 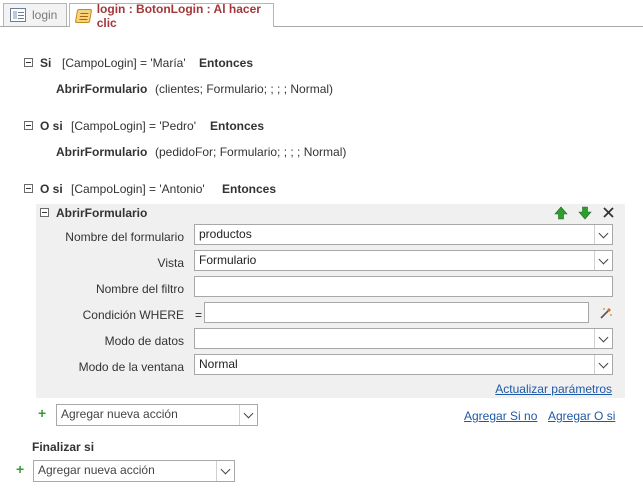 I want to click on keyword-si: Si, so click(x=46, y=63).